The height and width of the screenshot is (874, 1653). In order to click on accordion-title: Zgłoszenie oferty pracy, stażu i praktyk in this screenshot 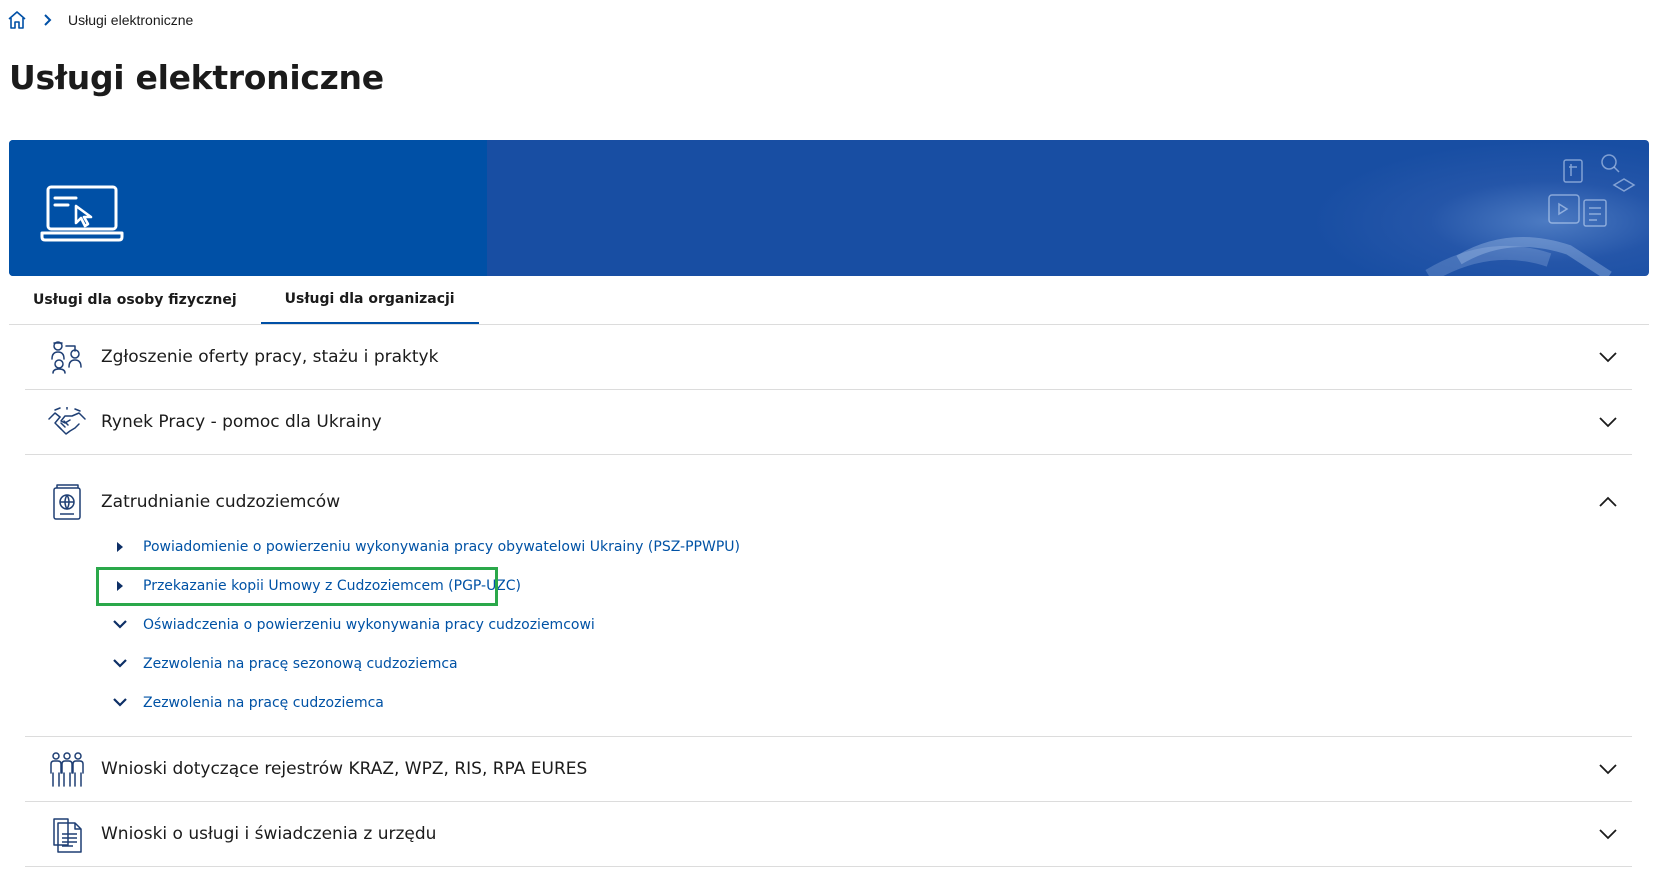, I will do `click(270, 357)`.